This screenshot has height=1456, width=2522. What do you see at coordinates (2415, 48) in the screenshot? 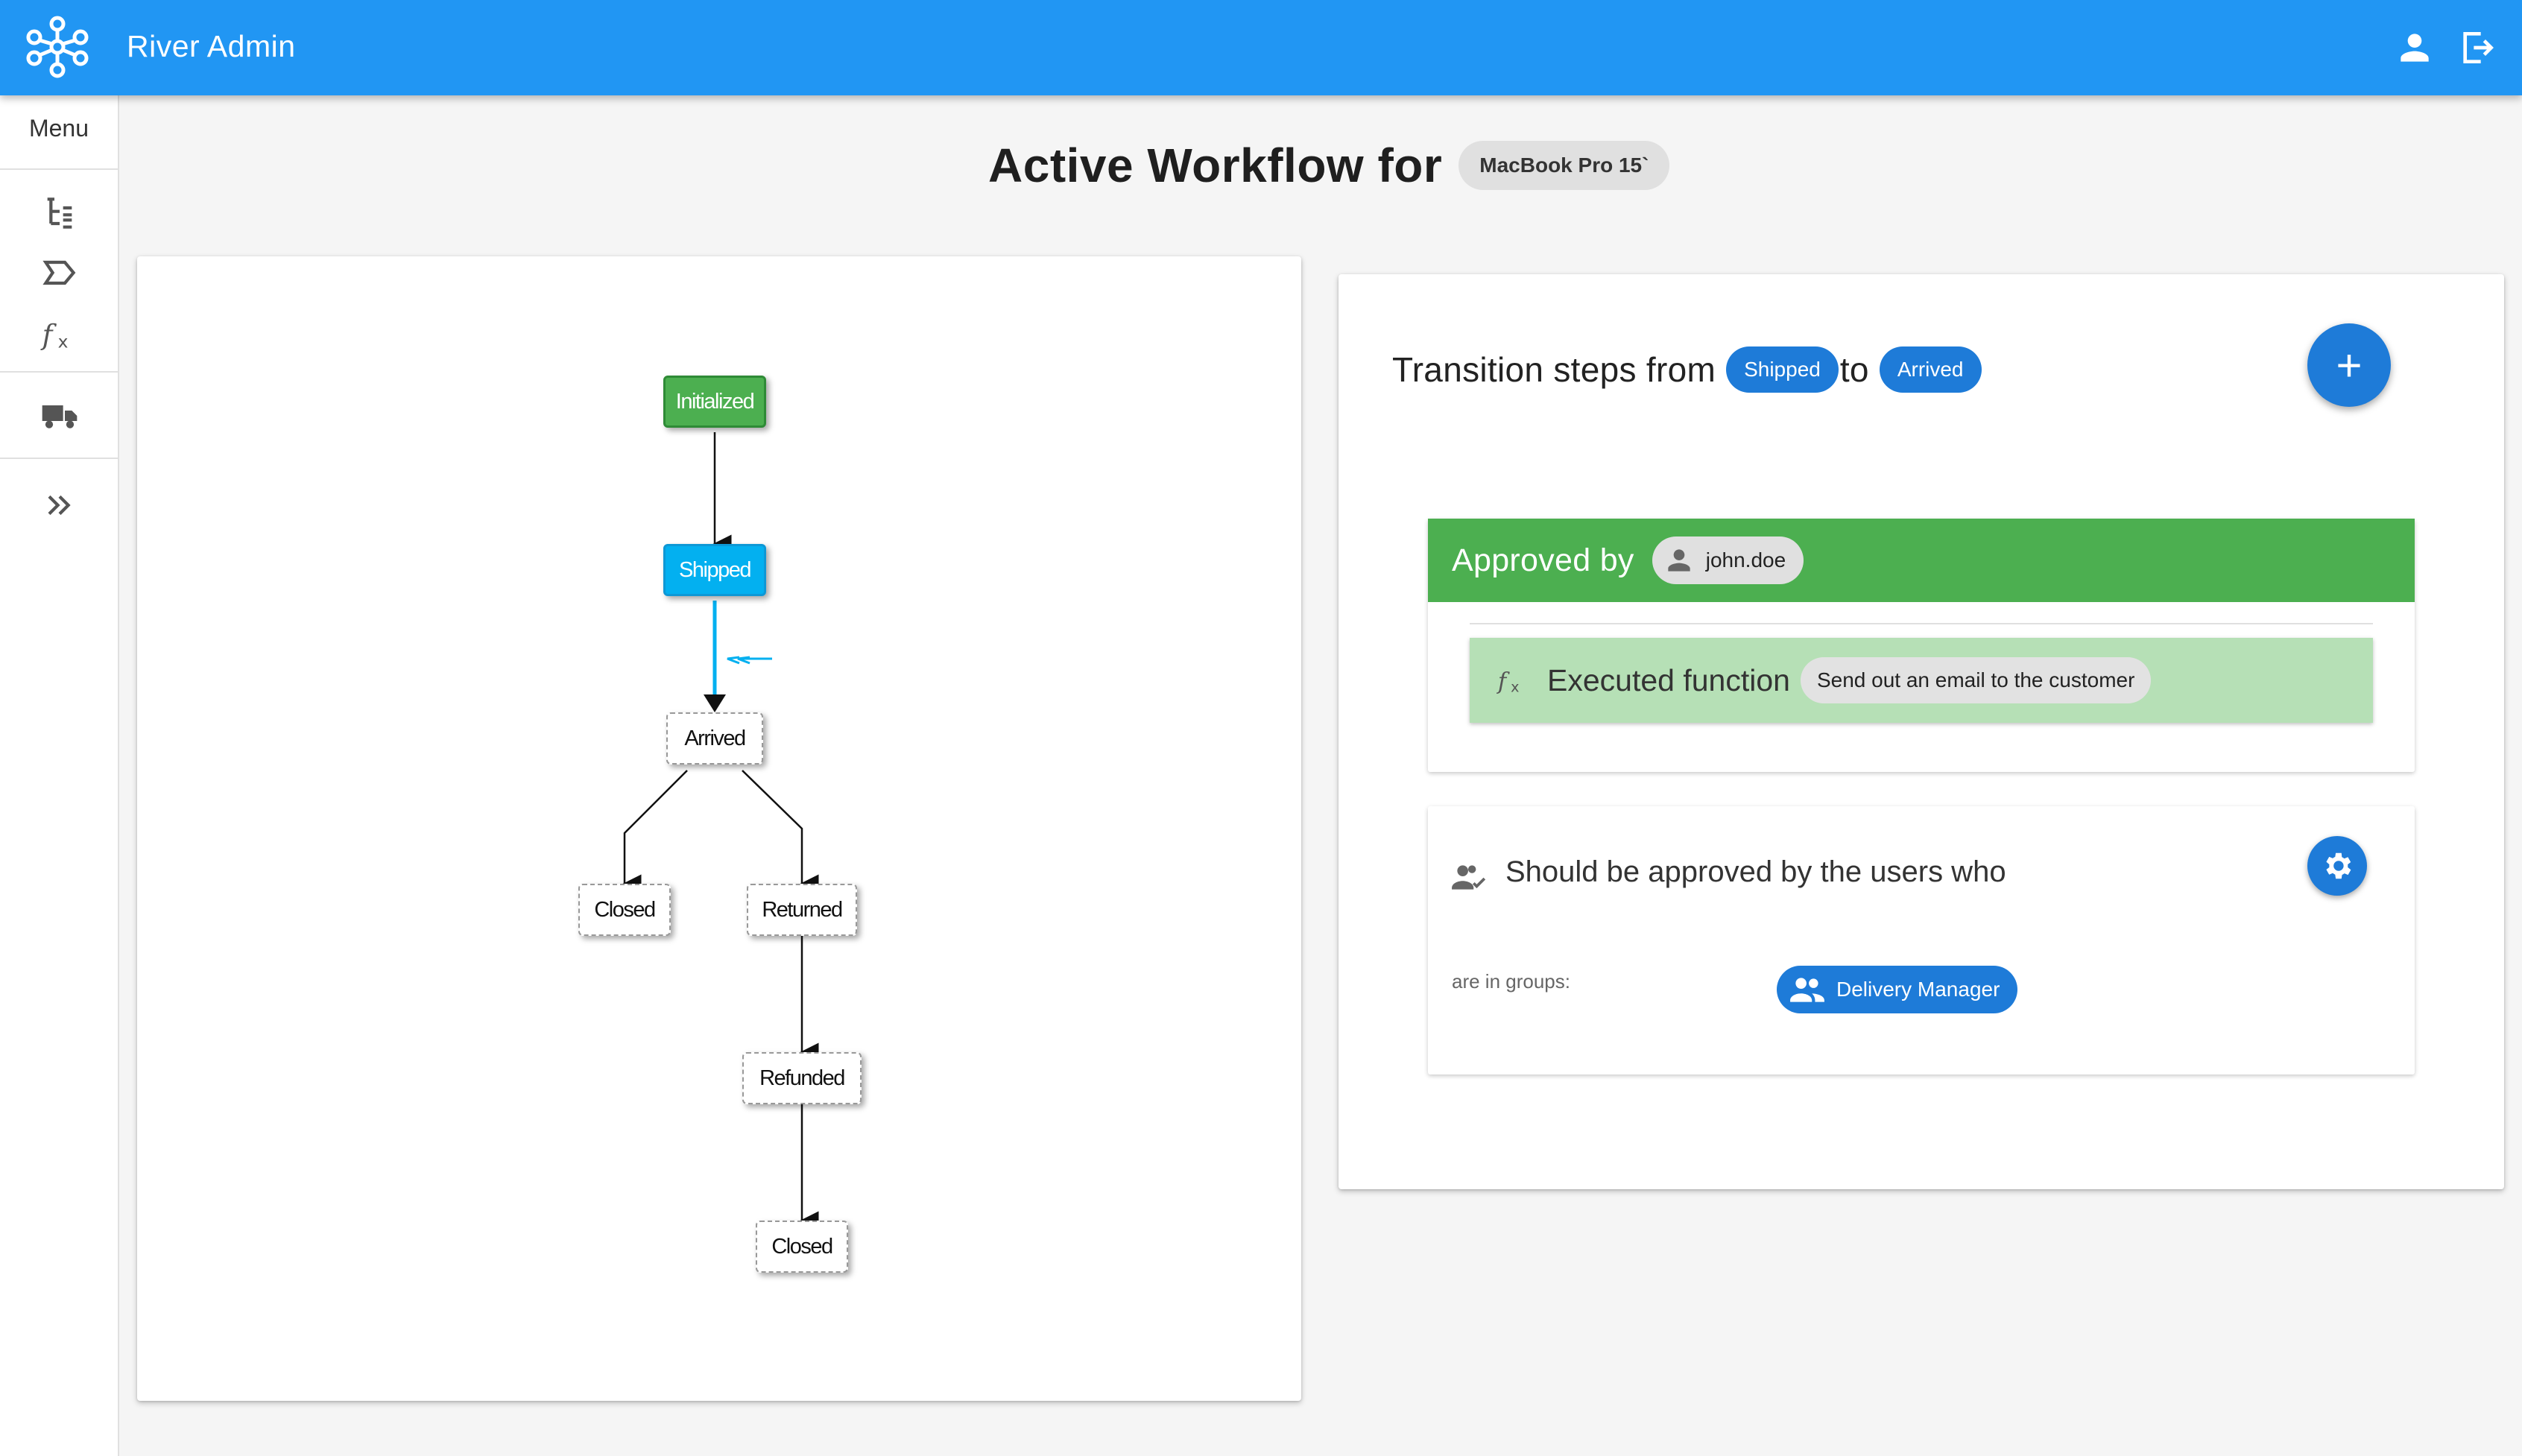
I see `account-icon` at bounding box center [2415, 48].